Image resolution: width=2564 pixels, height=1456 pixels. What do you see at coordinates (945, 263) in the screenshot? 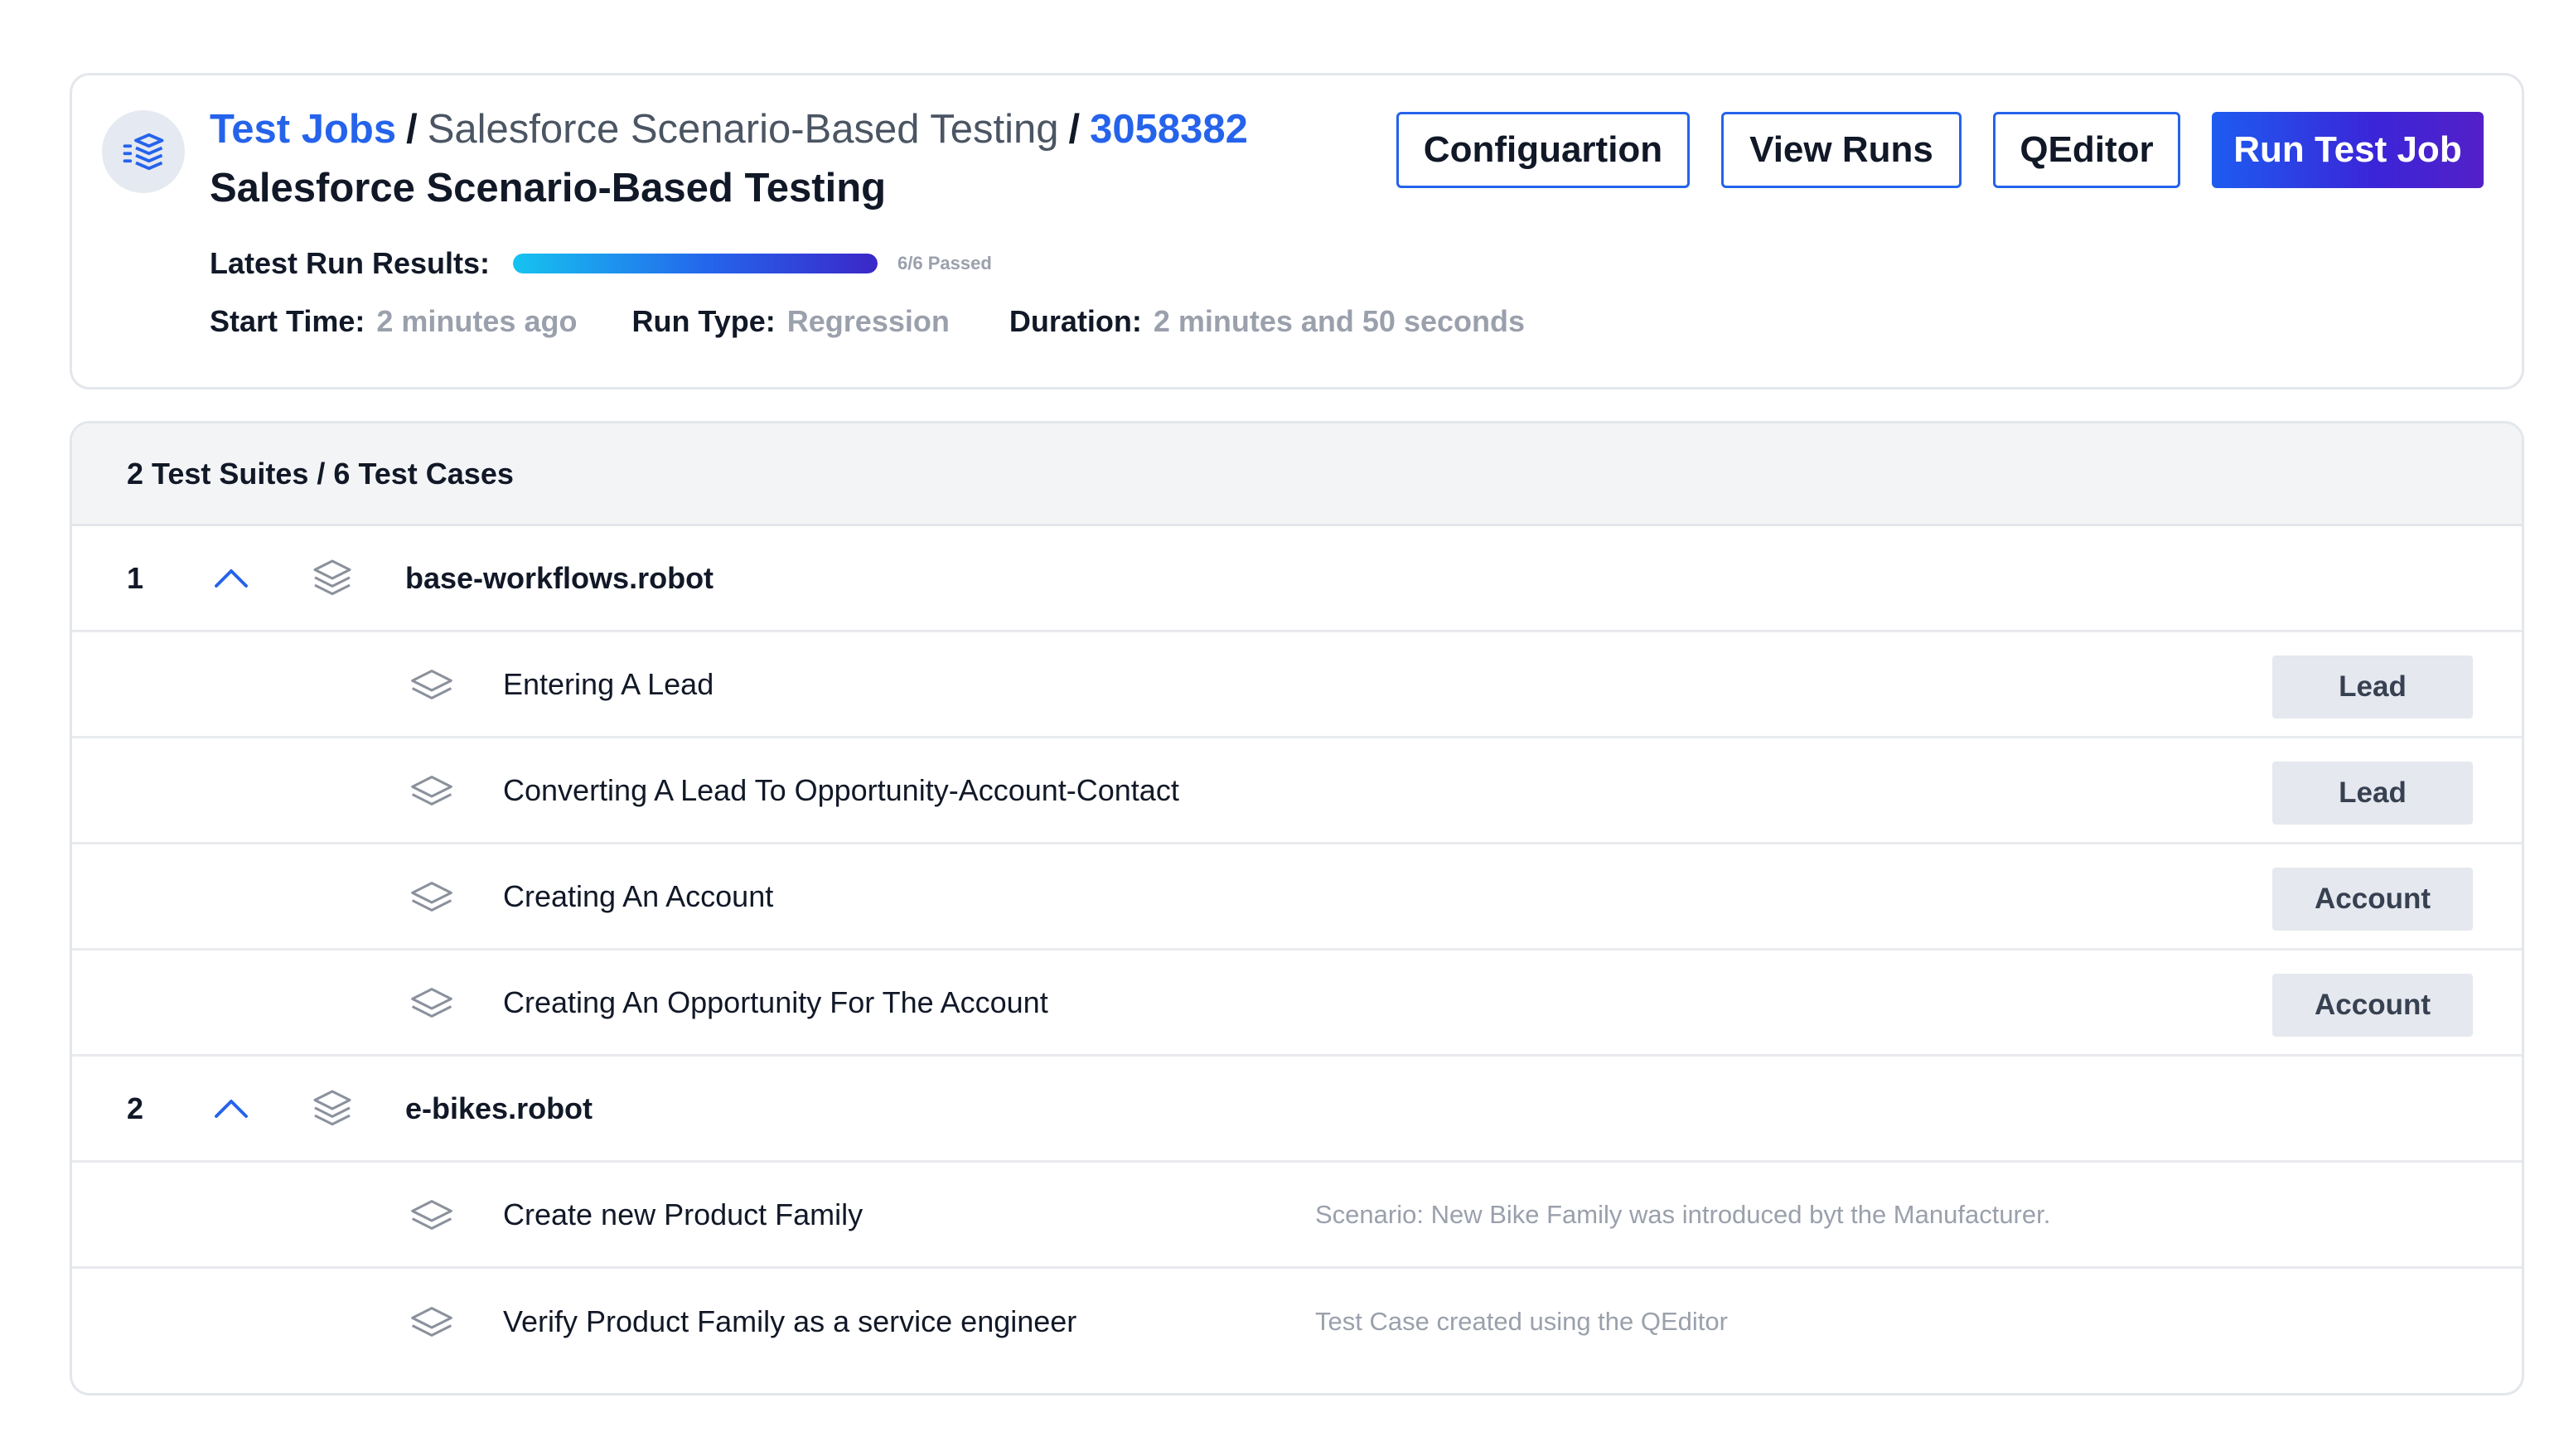
I see `run-progress-text: 6/6 Passed` at bounding box center [945, 263].